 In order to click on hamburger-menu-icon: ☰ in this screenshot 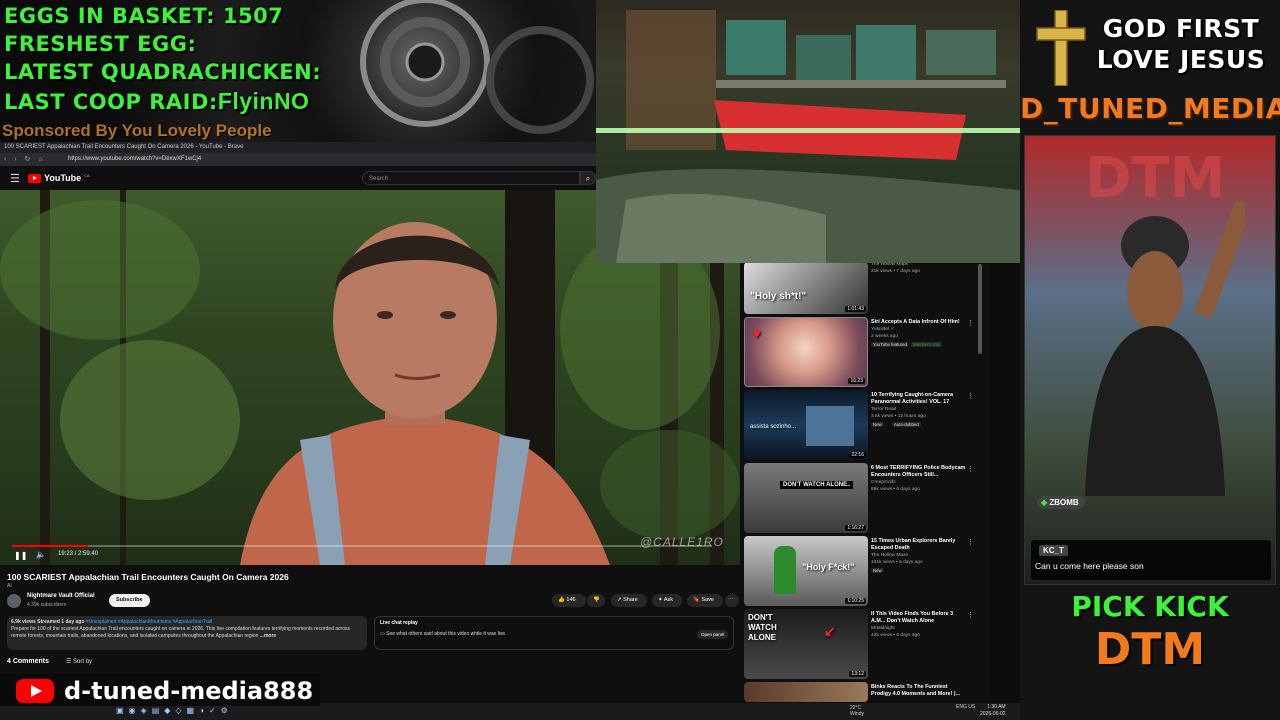, I will do `click(15, 178)`.